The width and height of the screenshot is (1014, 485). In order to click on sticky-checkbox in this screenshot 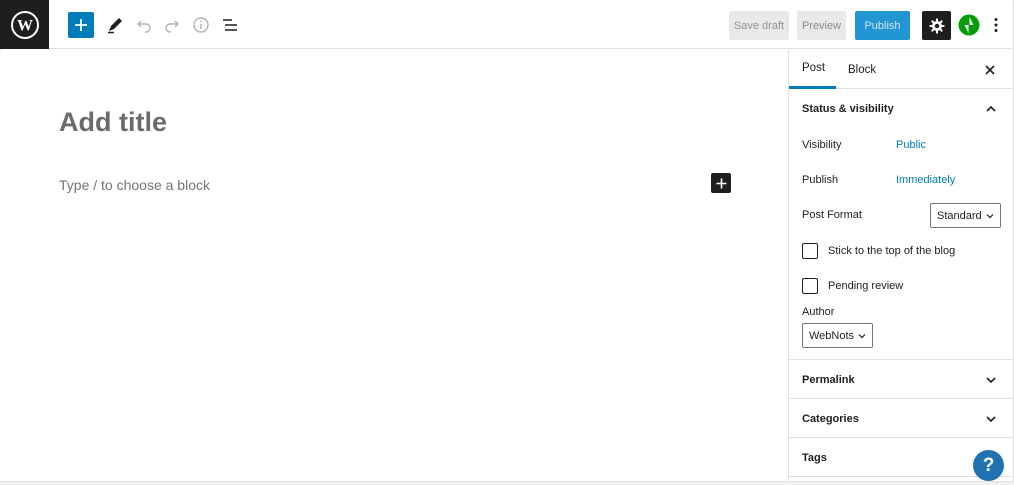, I will do `click(810, 251)`.